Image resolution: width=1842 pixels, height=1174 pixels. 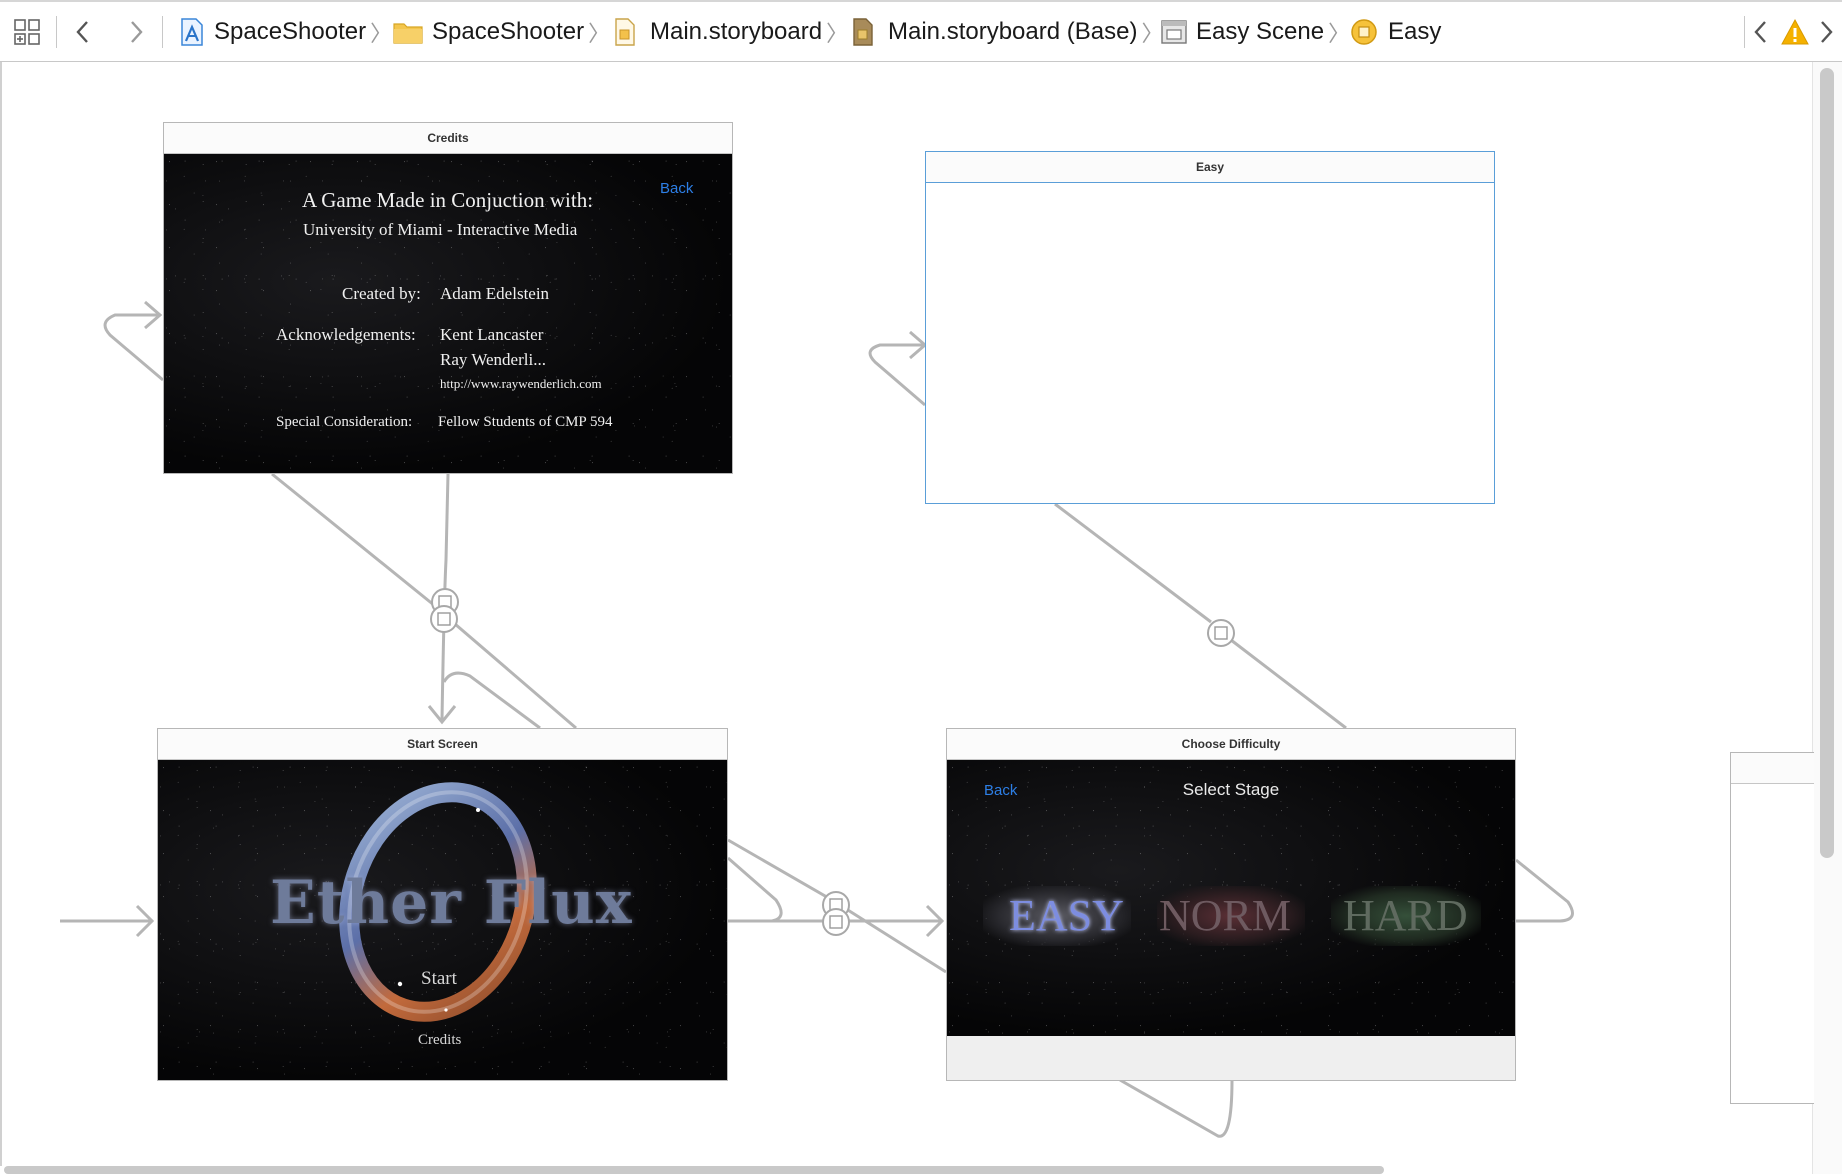 I want to click on scene-title: Start Screen, so click(x=442, y=744).